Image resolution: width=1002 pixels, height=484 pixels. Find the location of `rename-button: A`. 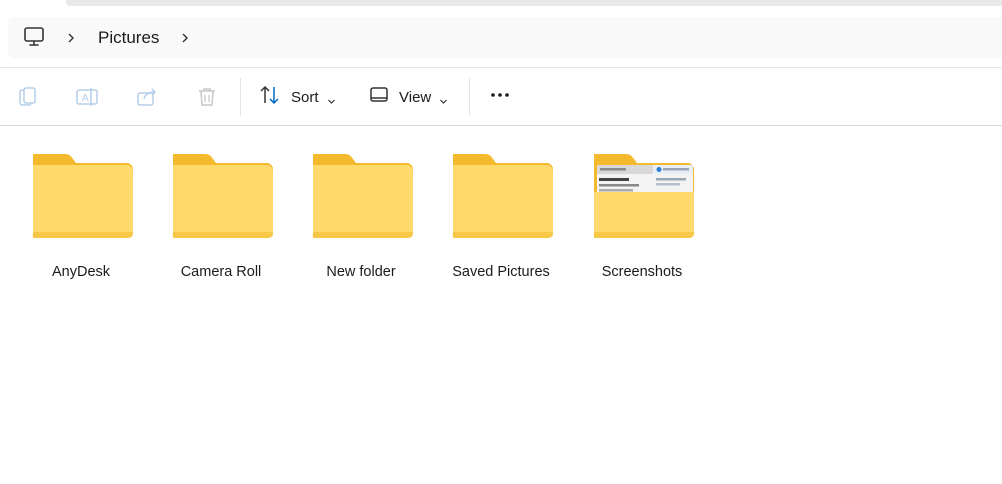

rename-button: A is located at coordinates (87, 97).